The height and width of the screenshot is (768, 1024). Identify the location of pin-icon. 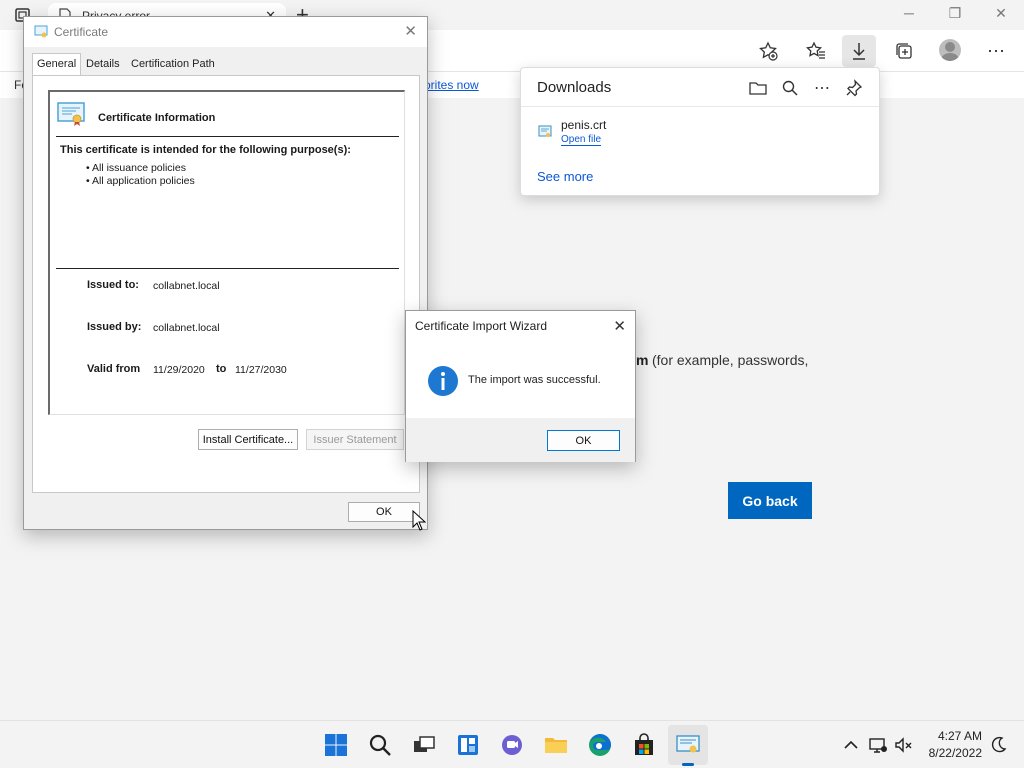
(854, 88).